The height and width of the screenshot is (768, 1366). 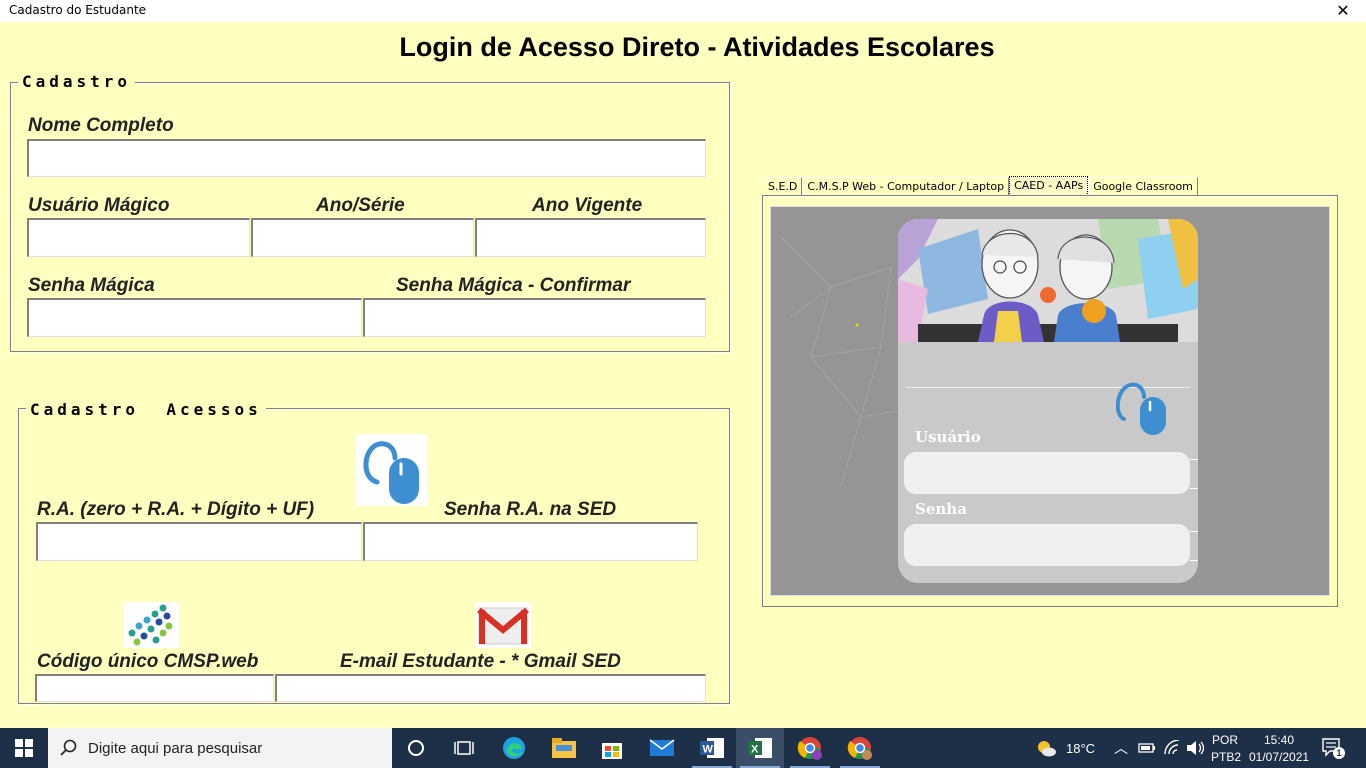 What do you see at coordinates (1196, 748) in the screenshot?
I see `volume-icon` at bounding box center [1196, 748].